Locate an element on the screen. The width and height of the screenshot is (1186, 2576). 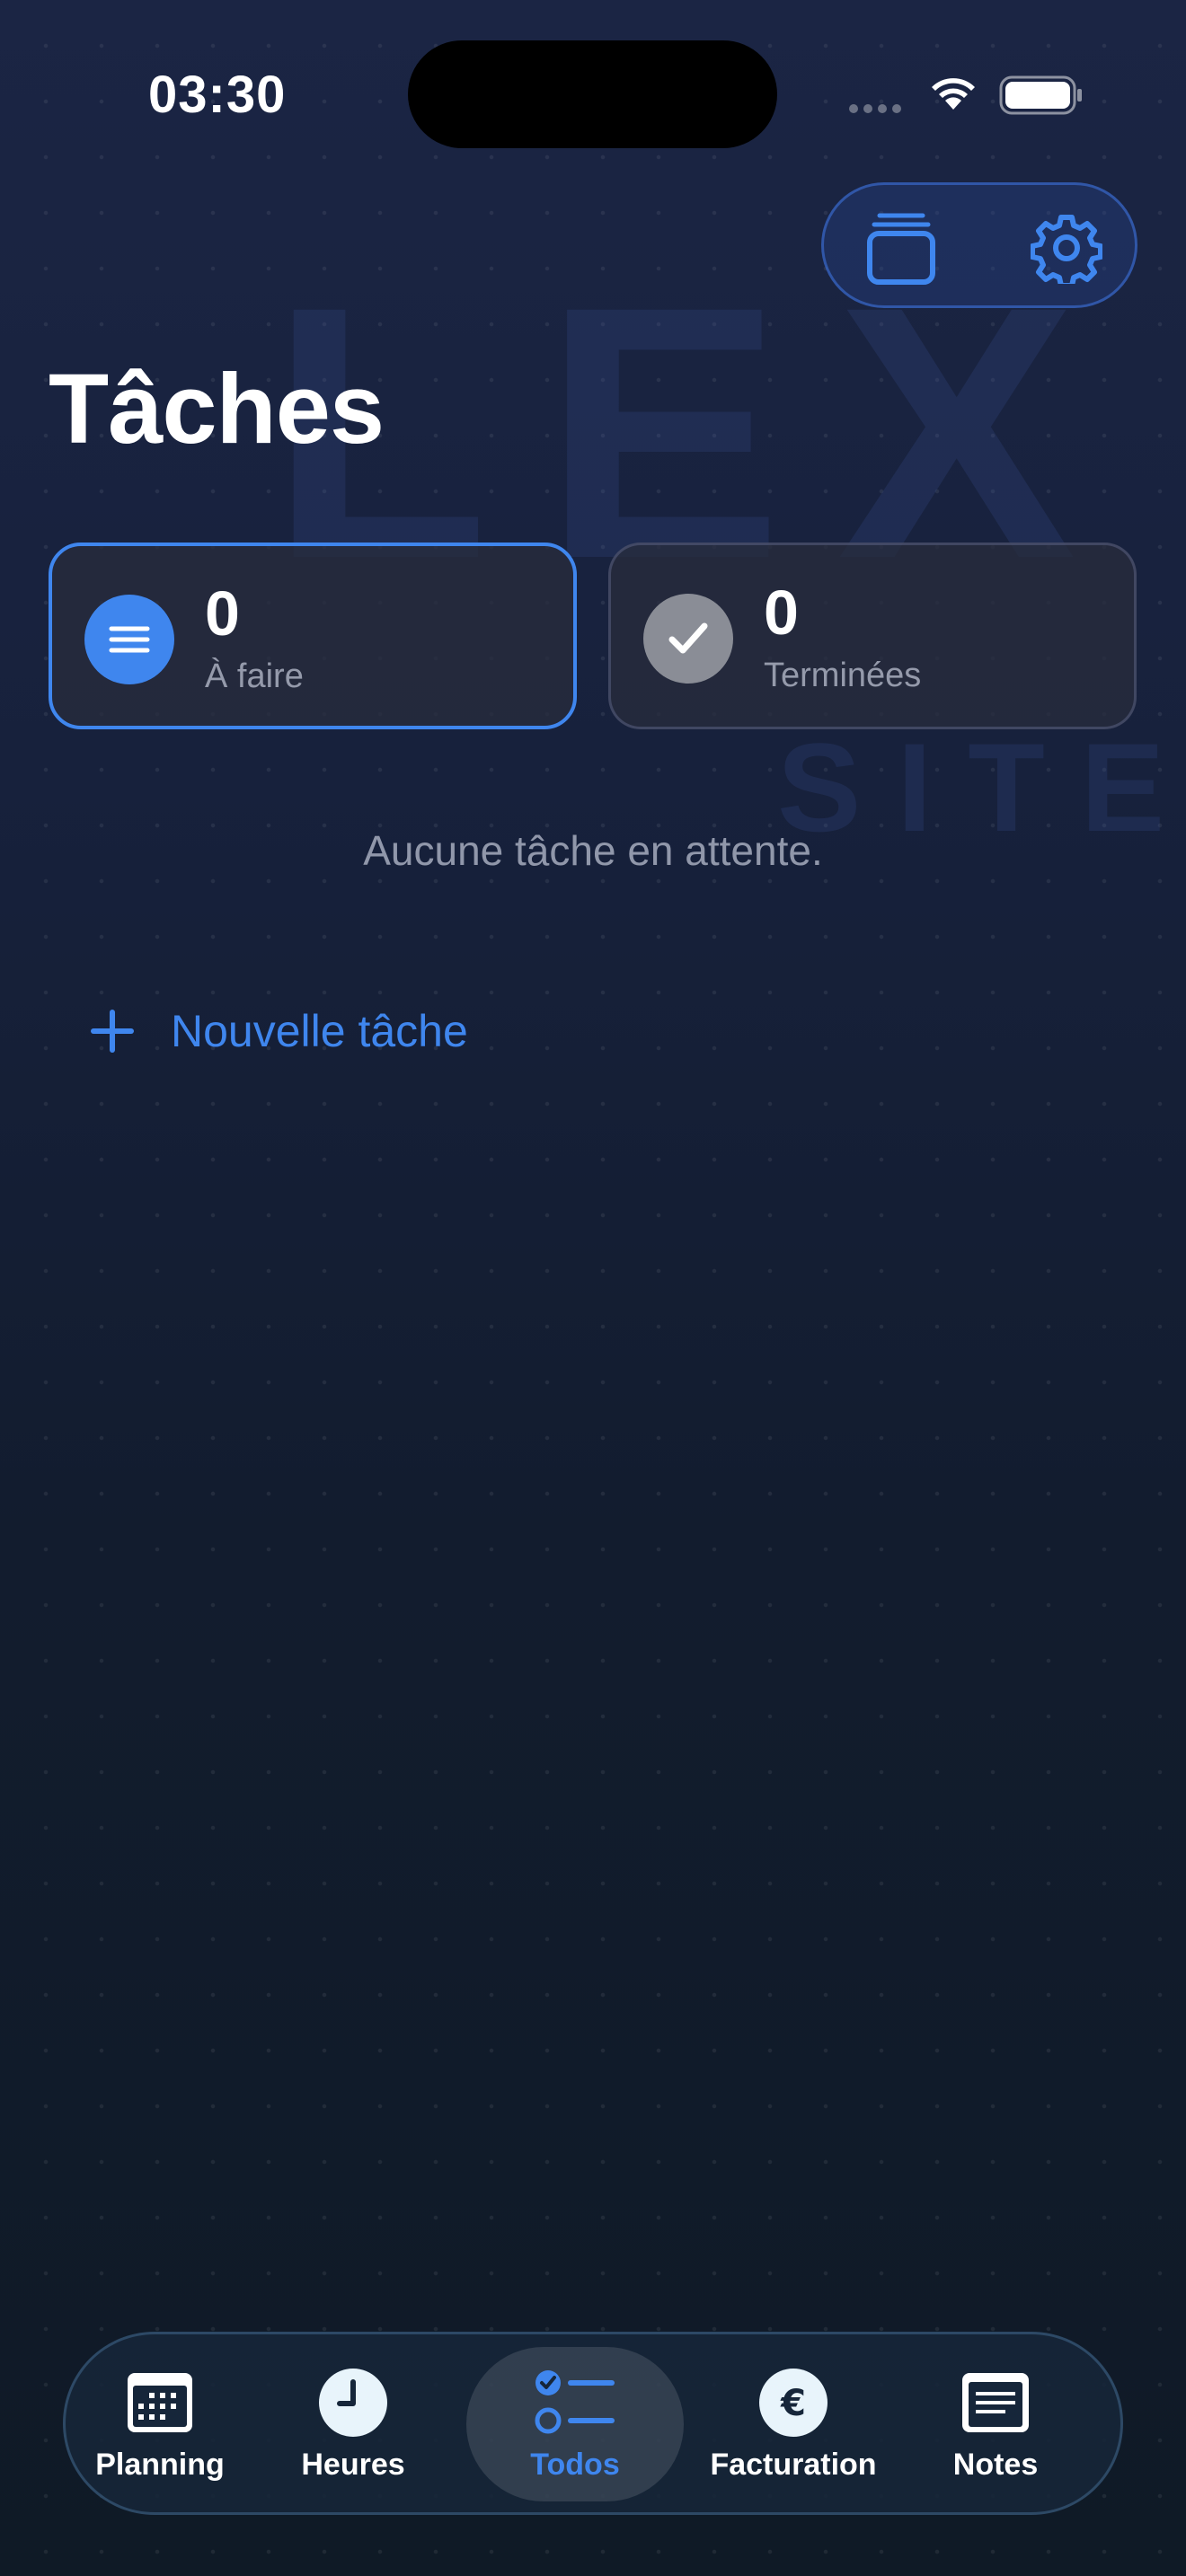
stack-icon is located at coordinates (901, 249).